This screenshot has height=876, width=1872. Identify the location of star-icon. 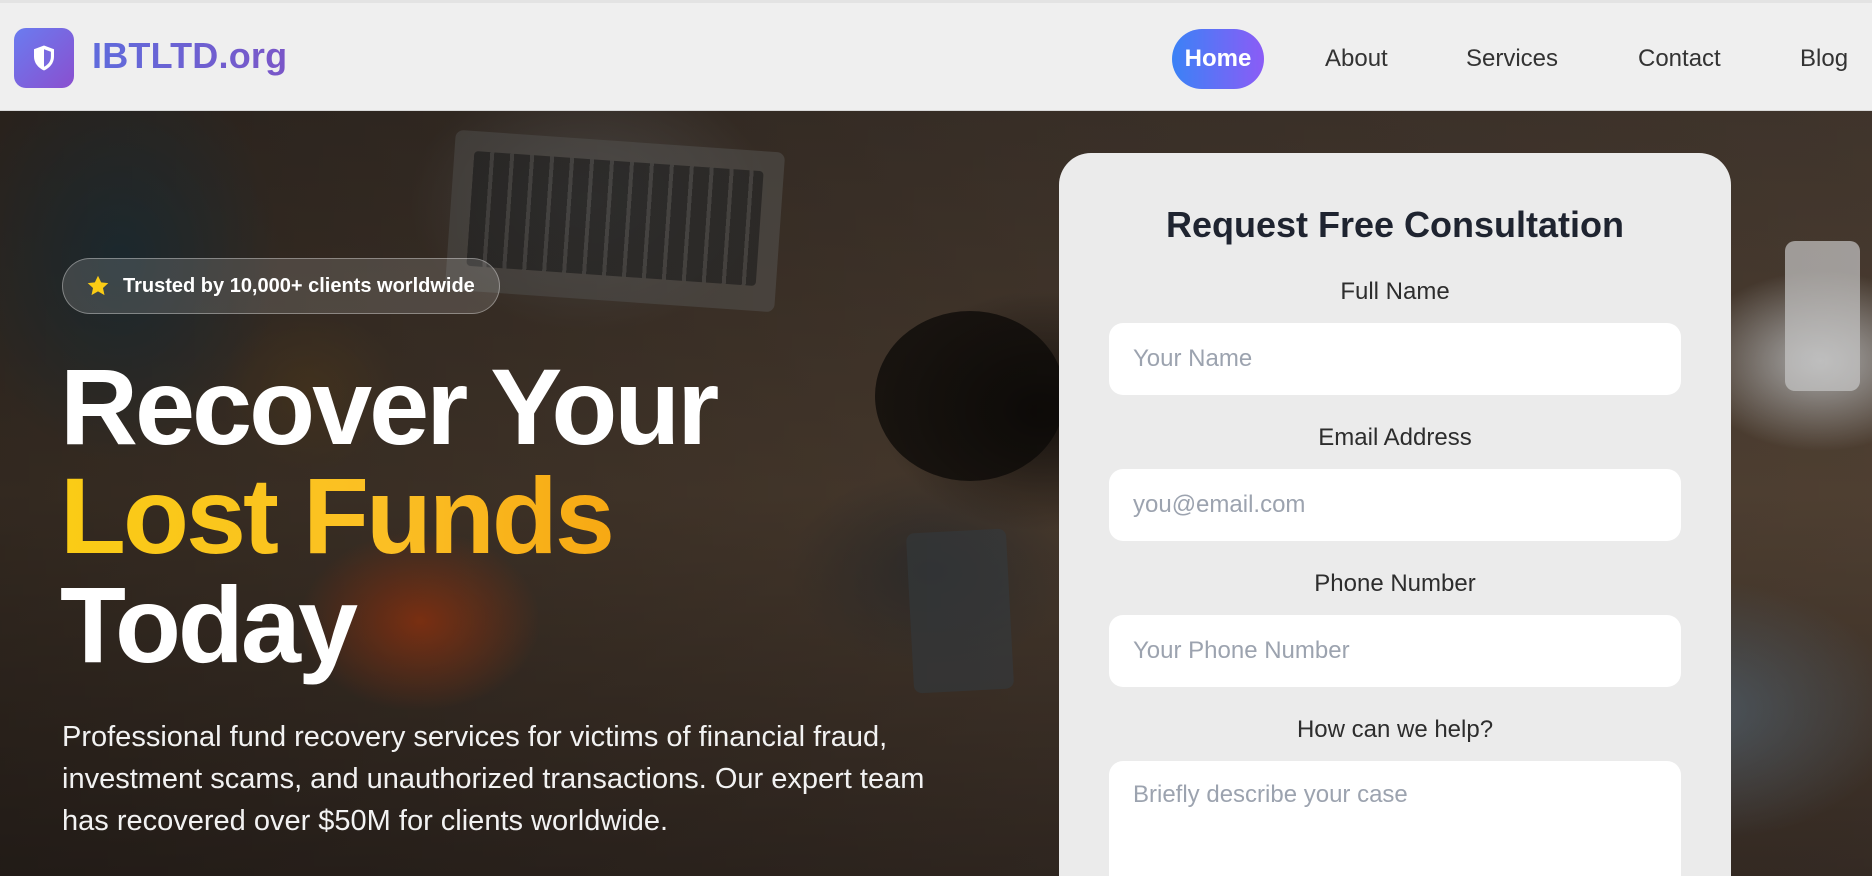
(98, 285).